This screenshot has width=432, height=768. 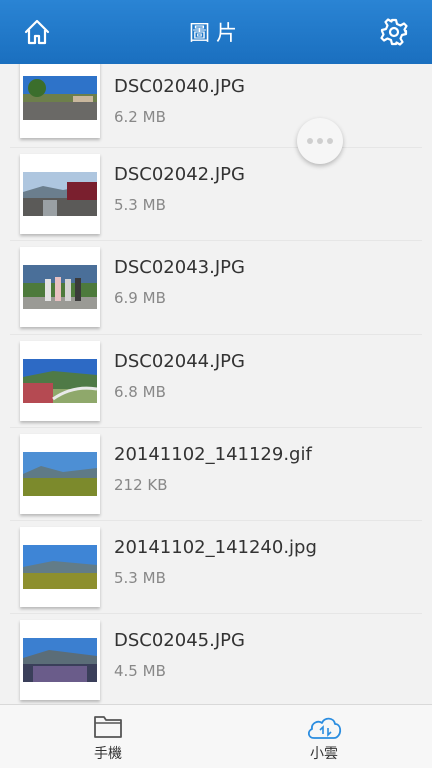 What do you see at coordinates (179, 174) in the screenshot?
I see `file-name: DSC02042.JPG` at bounding box center [179, 174].